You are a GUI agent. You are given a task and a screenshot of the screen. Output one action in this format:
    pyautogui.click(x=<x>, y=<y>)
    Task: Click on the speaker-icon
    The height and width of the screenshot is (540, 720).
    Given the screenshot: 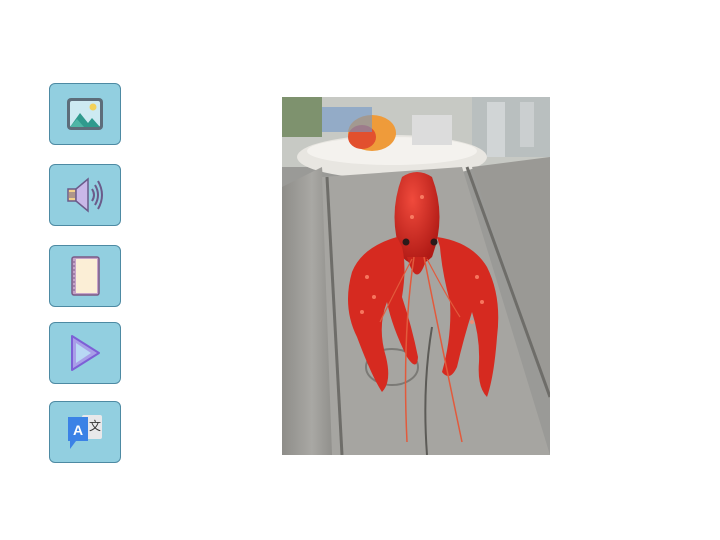 What is the action you would take?
    pyautogui.click(x=85, y=195)
    